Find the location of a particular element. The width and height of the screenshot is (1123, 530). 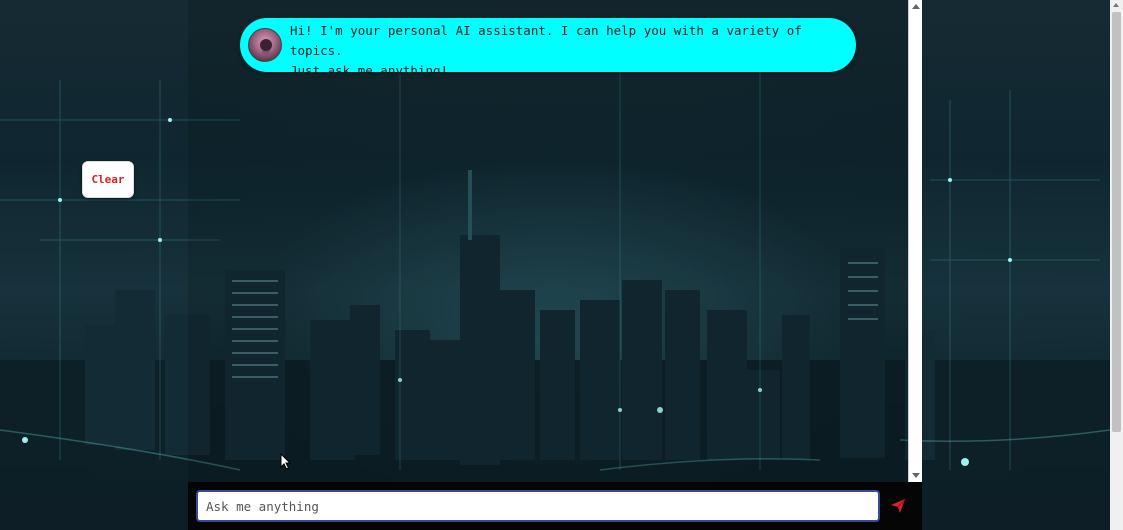

chat-scrollbar is located at coordinates (915, 241).